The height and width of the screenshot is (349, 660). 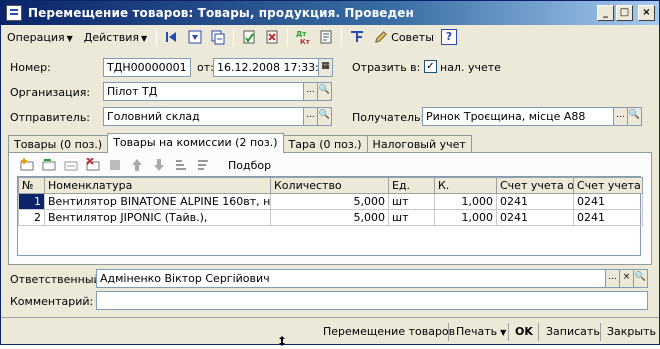 I want to click on copy-row-icon, so click(x=49, y=165).